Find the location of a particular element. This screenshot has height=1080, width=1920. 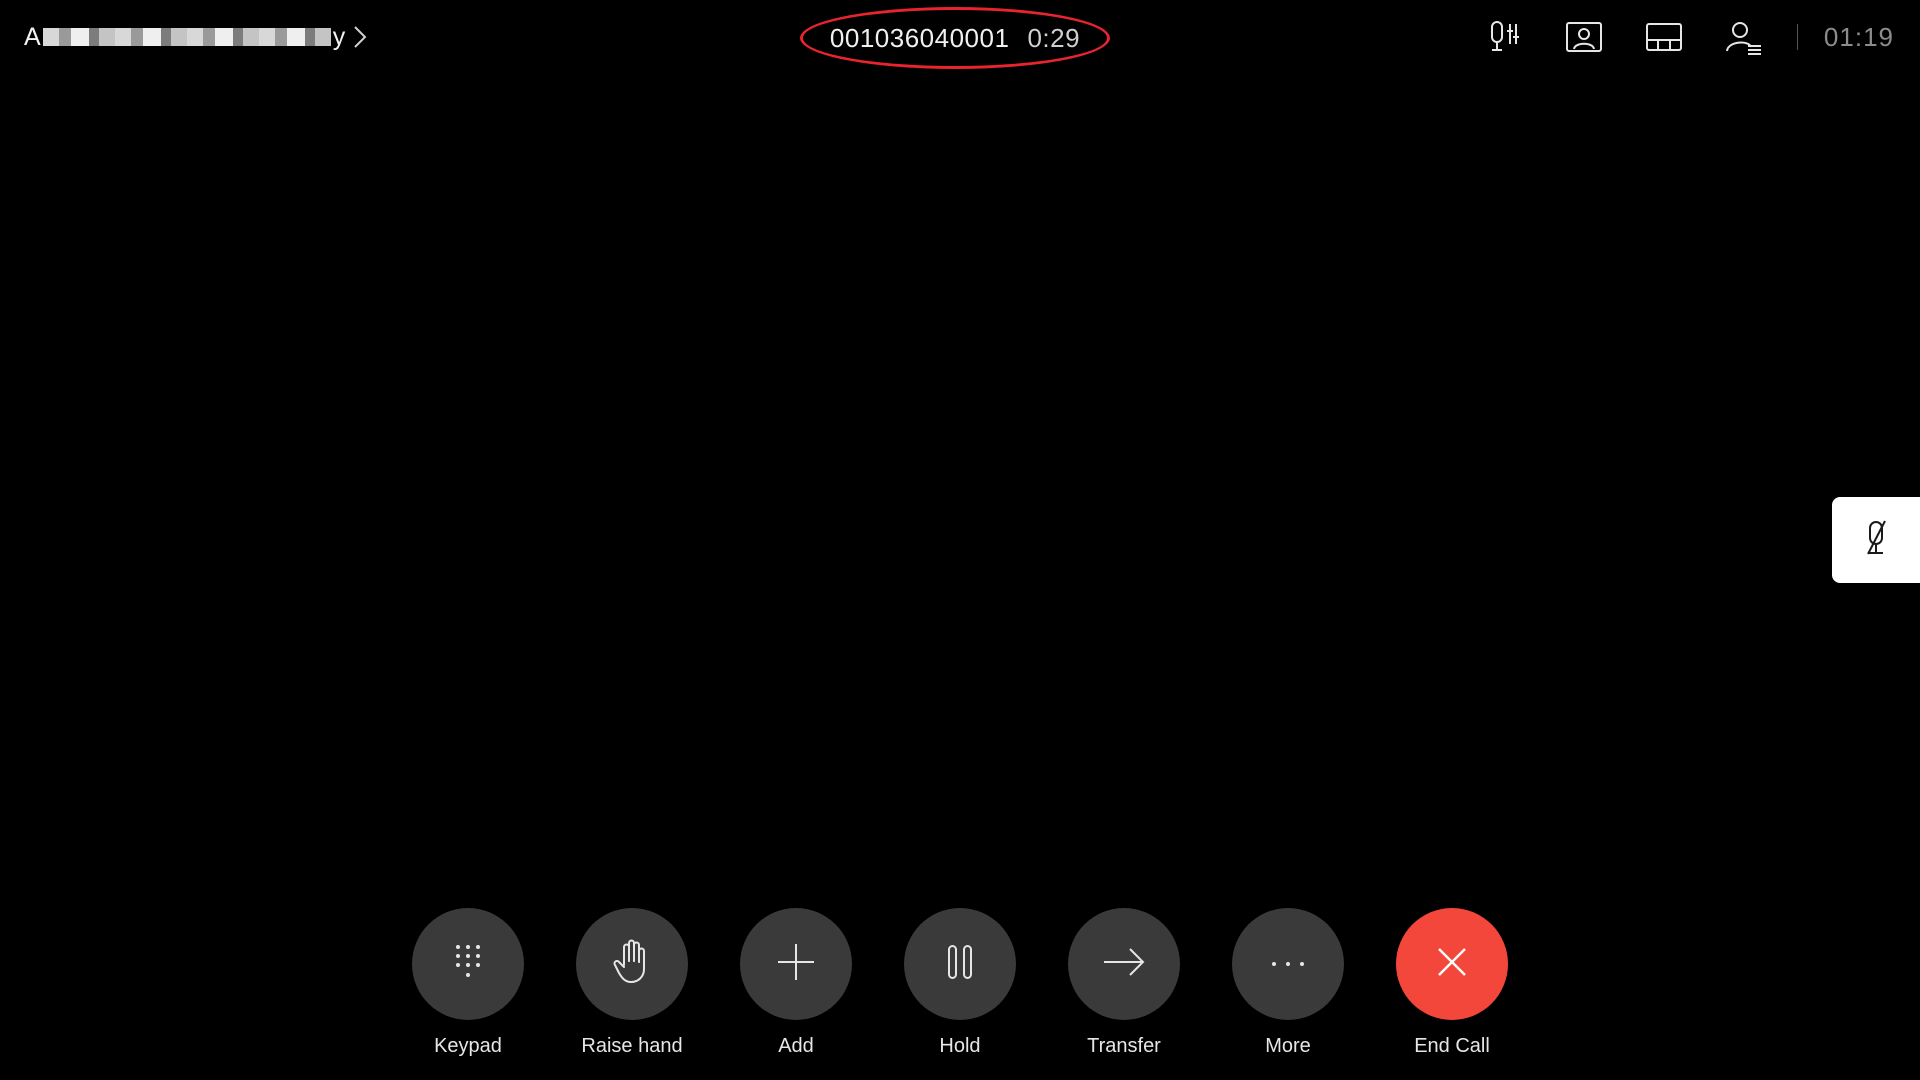

raise-hand-circle is located at coordinates (632, 964).